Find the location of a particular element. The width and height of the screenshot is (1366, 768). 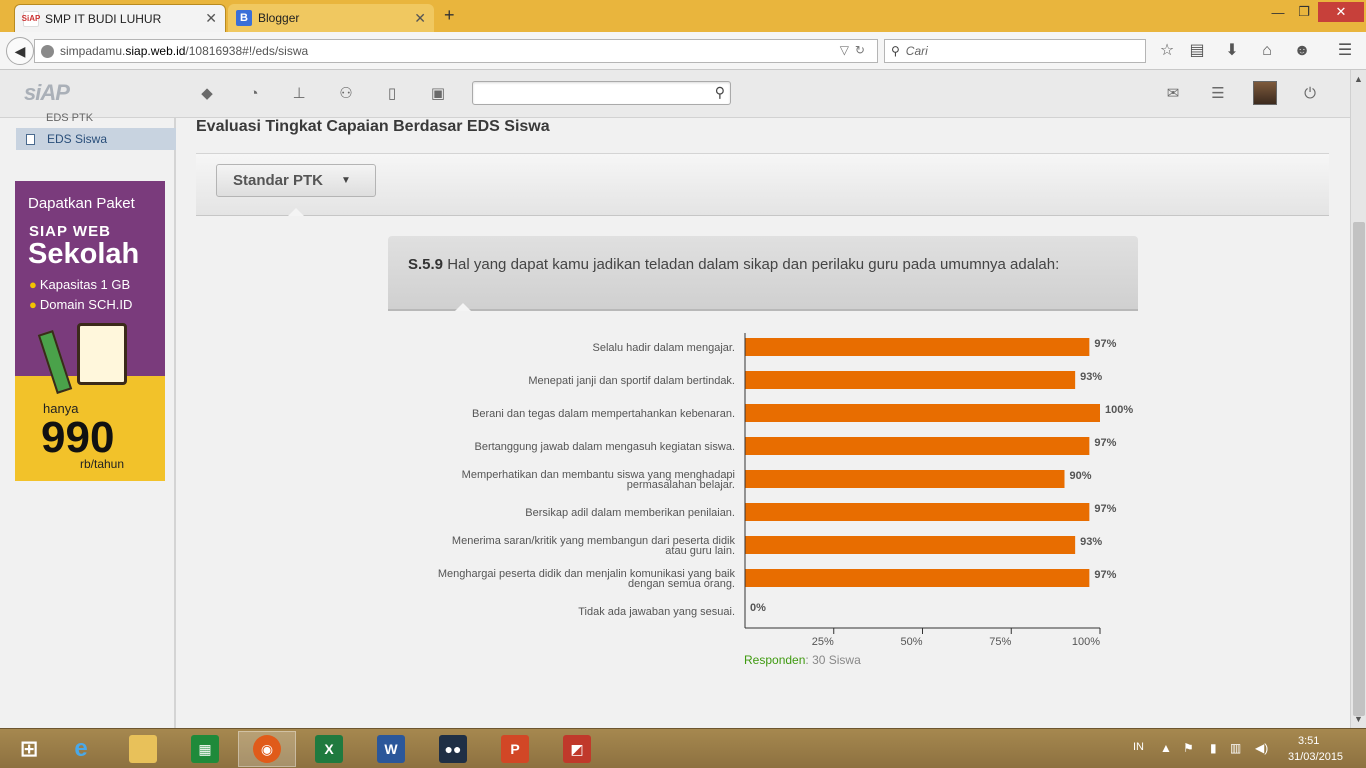

input-language: IN is located at coordinates (1138, 747).